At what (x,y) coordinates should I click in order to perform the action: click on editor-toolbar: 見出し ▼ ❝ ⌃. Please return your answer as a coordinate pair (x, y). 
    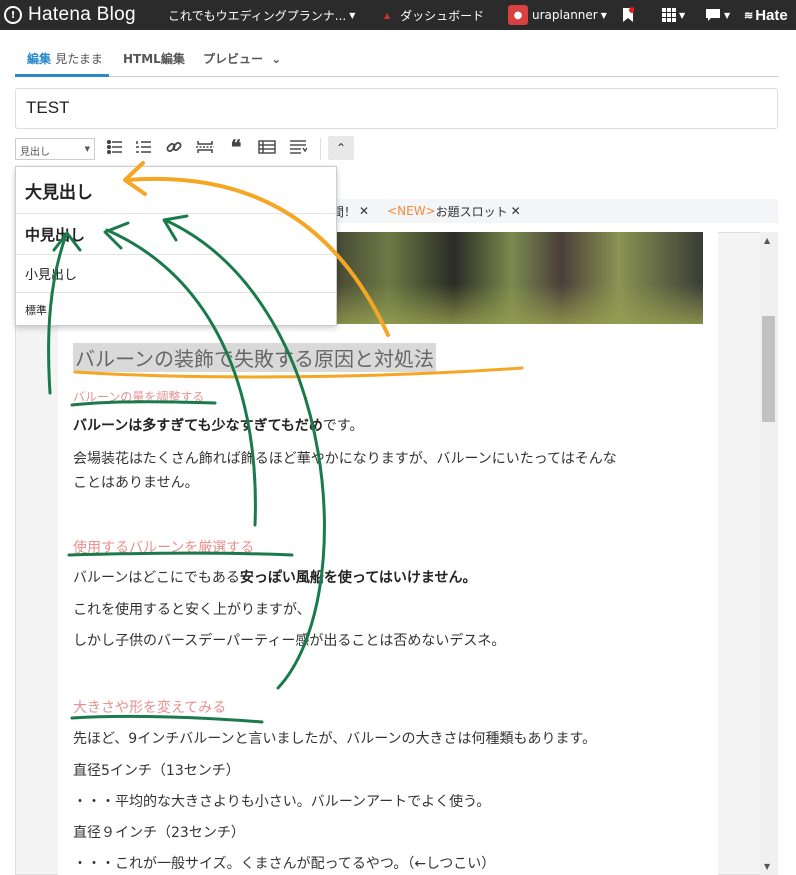
    Looking at the image, I should click on (195, 148).